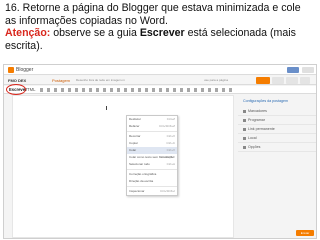 The height and width of the screenshot is (240, 320). Describe the element at coordinates (170, 136) in the screenshot. I see `menu-item-shortcut: Ctrl+X` at that location.